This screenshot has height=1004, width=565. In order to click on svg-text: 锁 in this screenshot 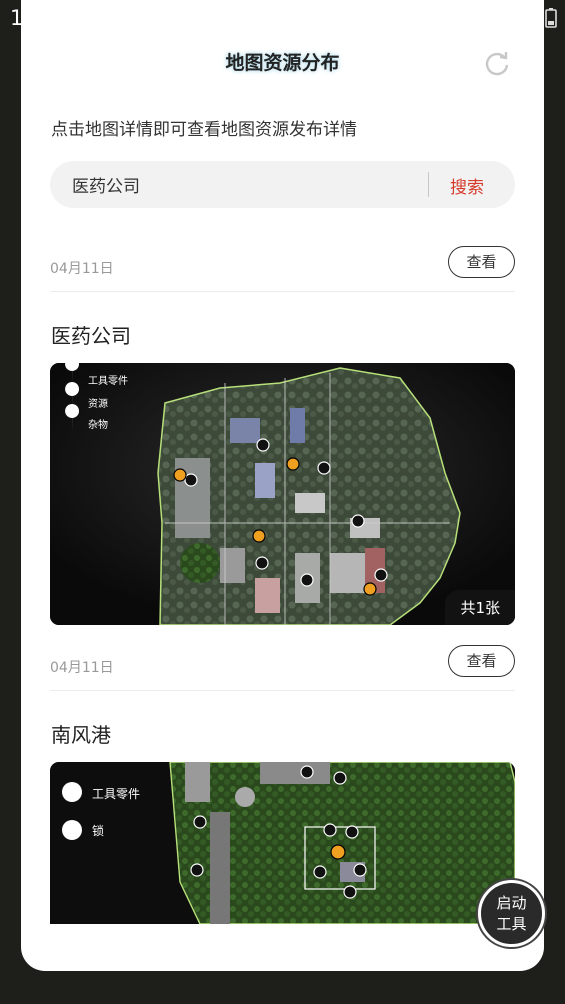, I will do `click(98, 830)`.